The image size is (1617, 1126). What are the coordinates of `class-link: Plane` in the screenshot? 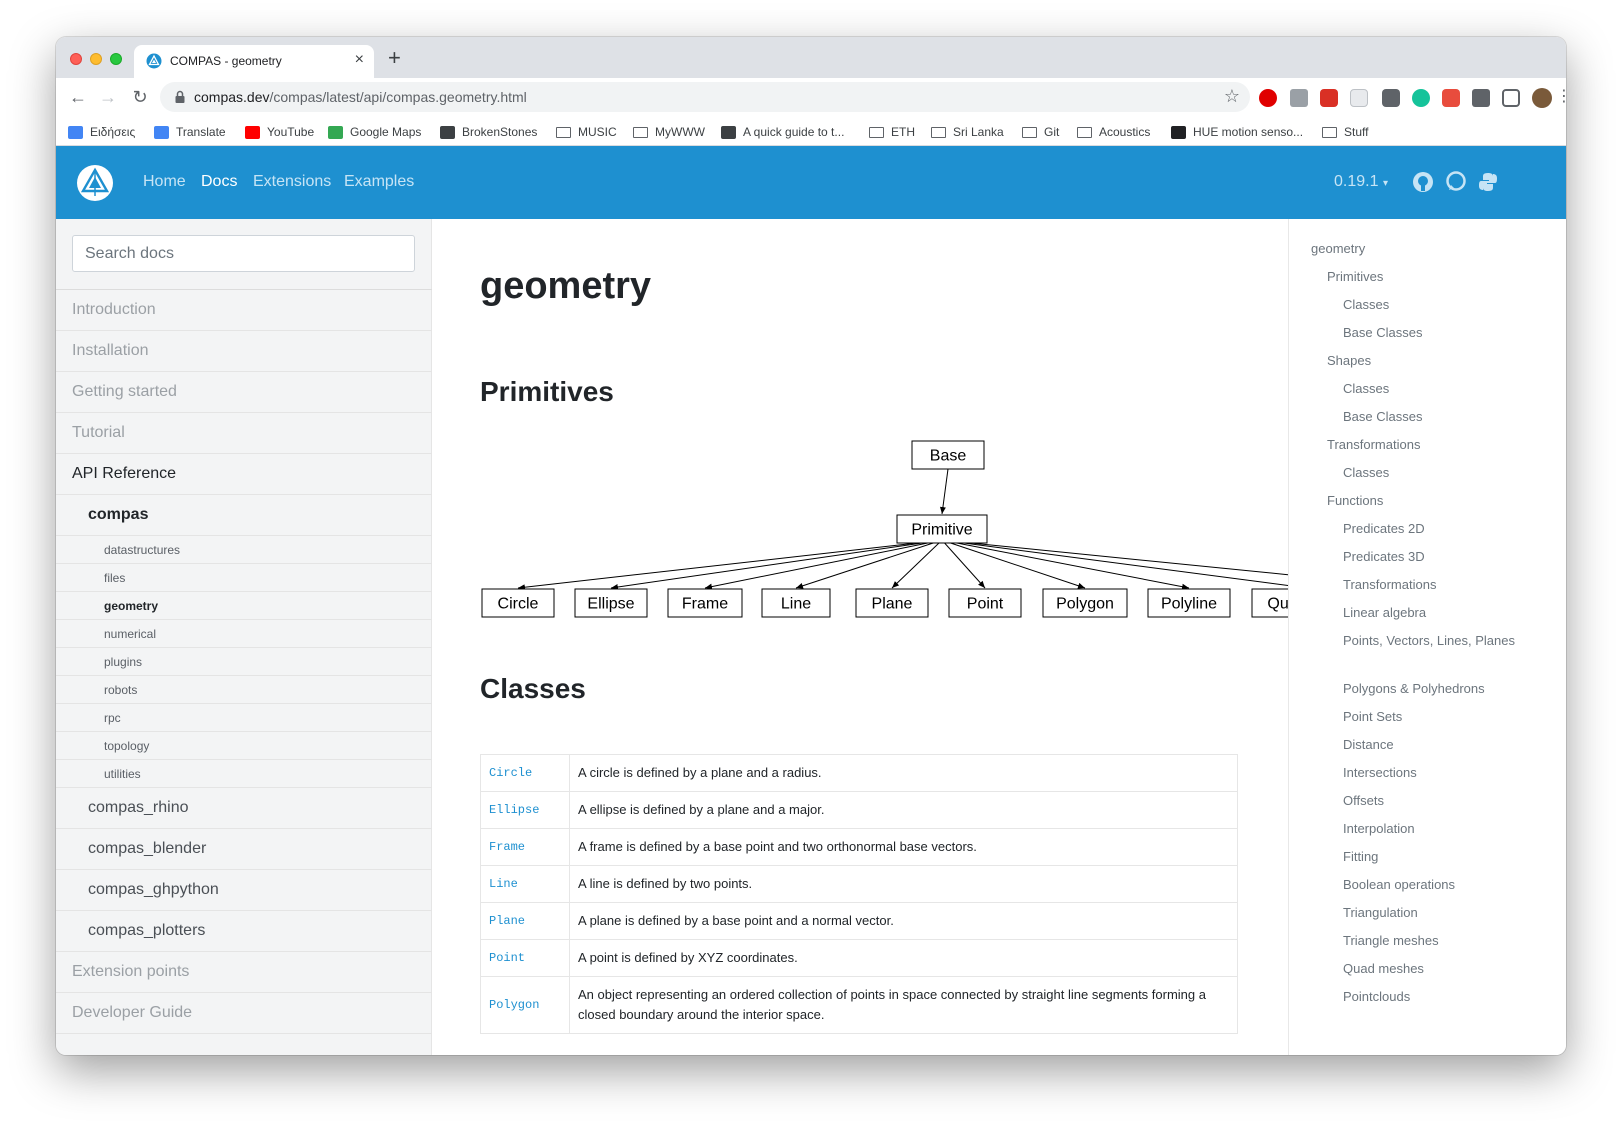 It's located at (525, 921).